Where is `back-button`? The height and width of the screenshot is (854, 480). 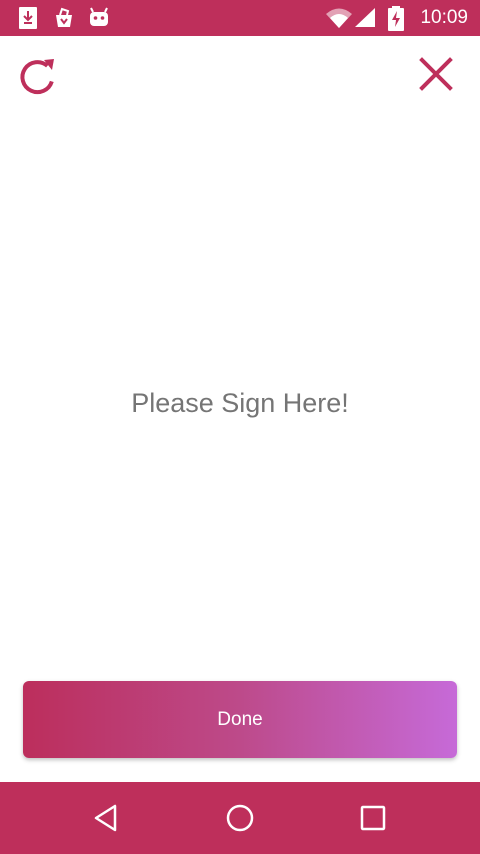 back-button is located at coordinates (107, 818).